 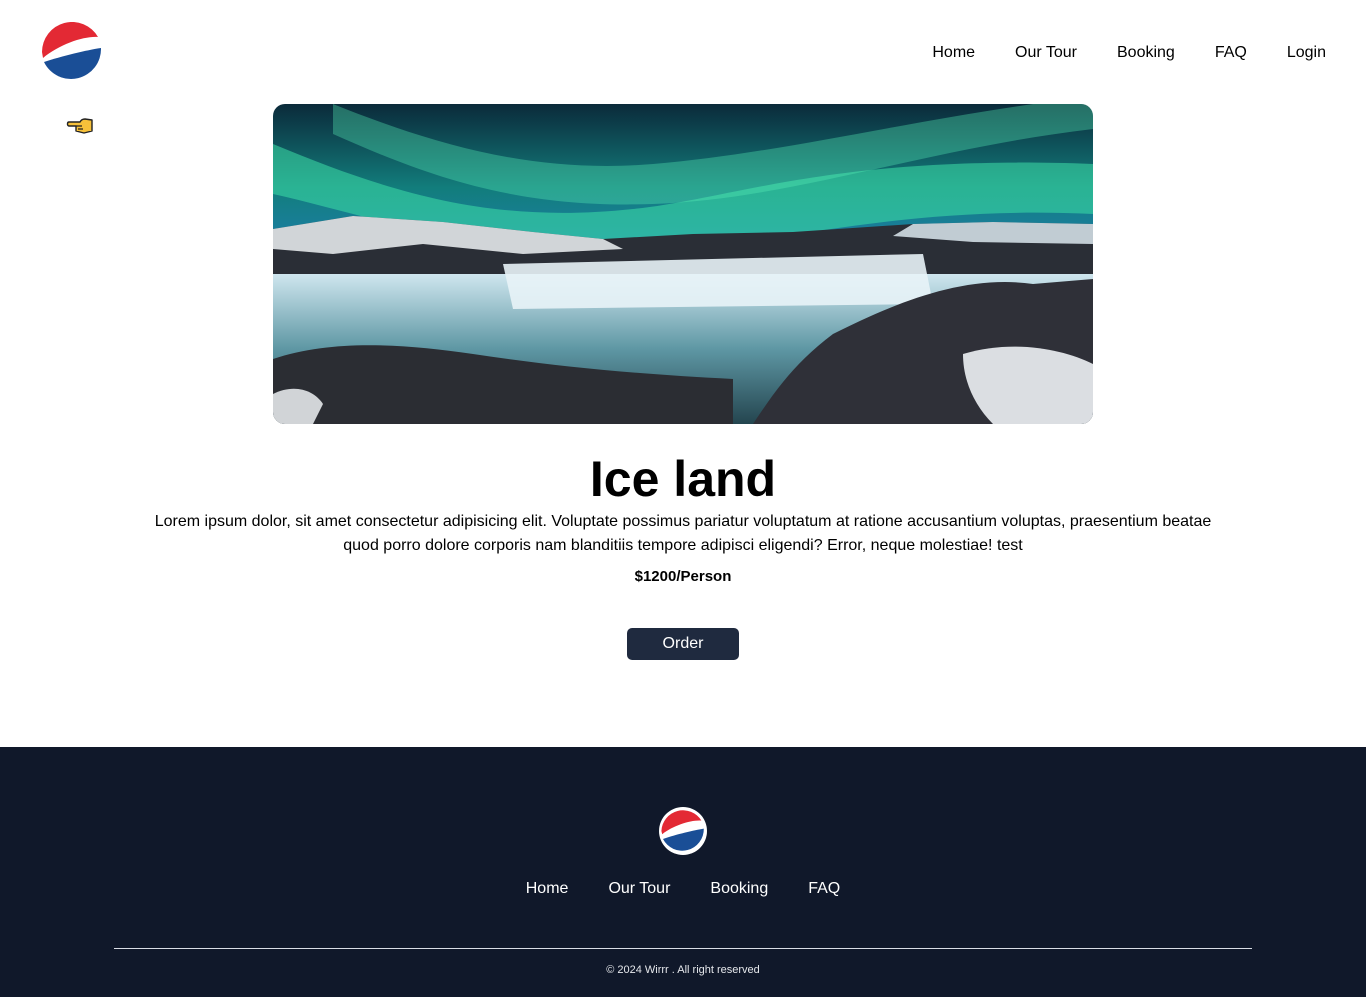 I want to click on order-button: Order, so click(x=683, y=644).